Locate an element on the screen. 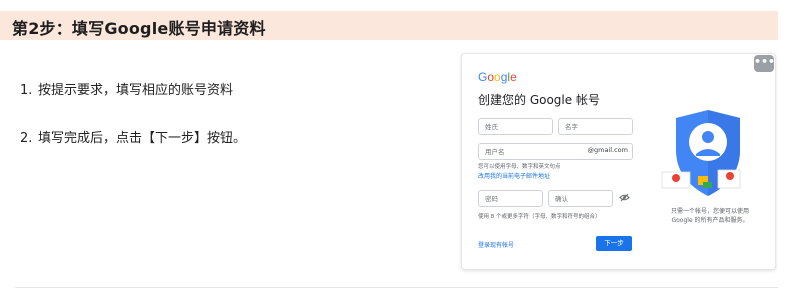 The height and width of the screenshot is (301, 800). divider is located at coordinates (396, 287).